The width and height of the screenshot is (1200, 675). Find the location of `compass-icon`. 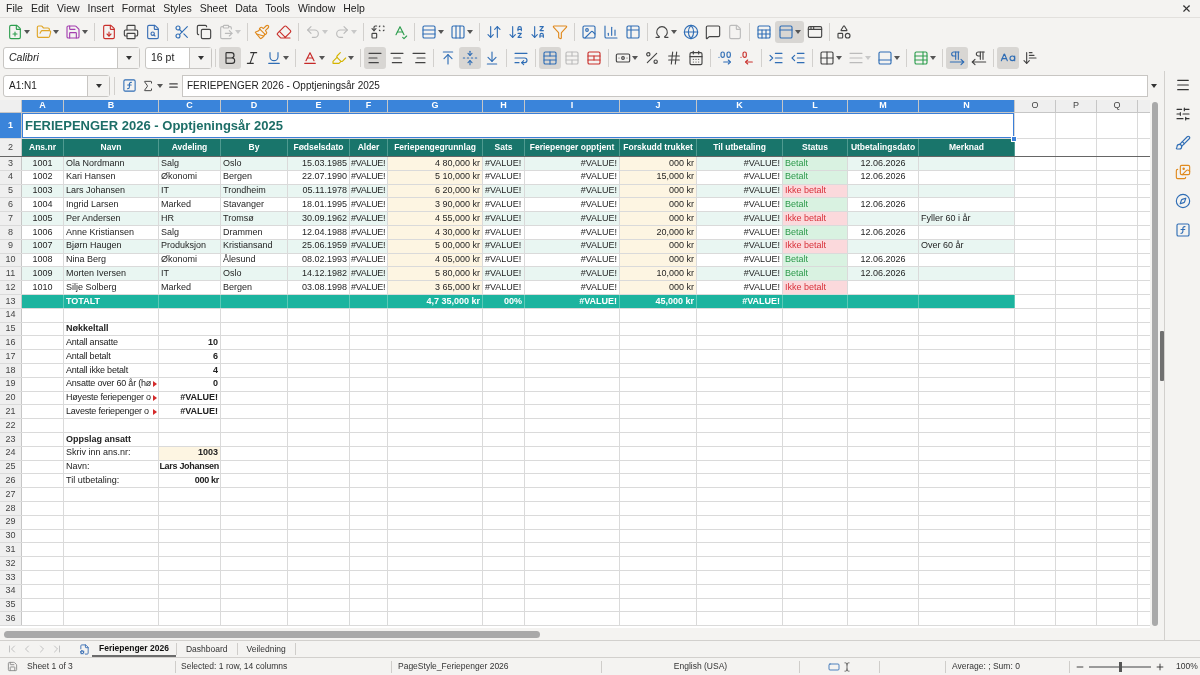

compass-icon is located at coordinates (1182, 201).